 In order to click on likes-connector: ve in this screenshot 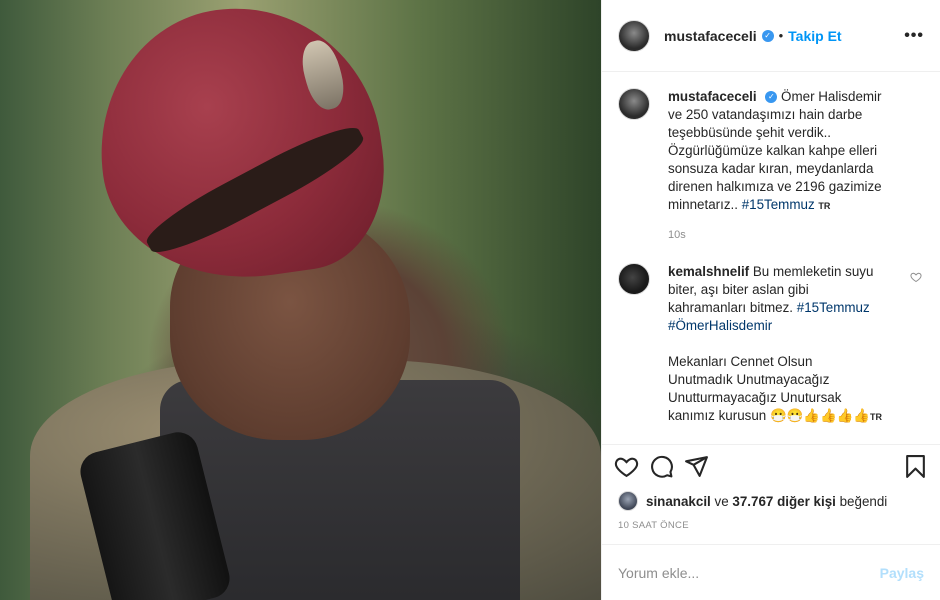, I will do `click(721, 501)`.